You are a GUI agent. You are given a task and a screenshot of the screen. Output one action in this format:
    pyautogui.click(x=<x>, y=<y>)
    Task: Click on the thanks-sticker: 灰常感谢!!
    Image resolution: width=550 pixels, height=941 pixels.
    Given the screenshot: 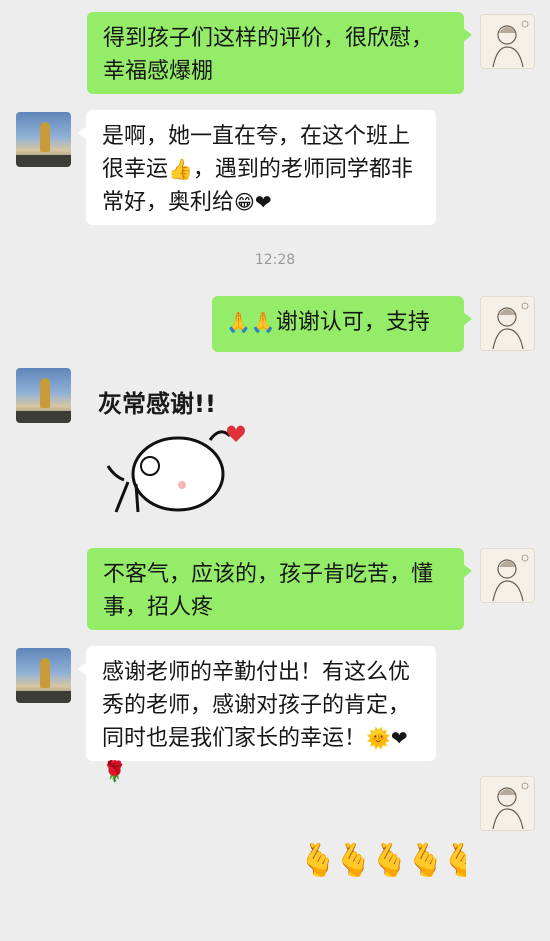 What is the action you would take?
    pyautogui.click(x=175, y=447)
    